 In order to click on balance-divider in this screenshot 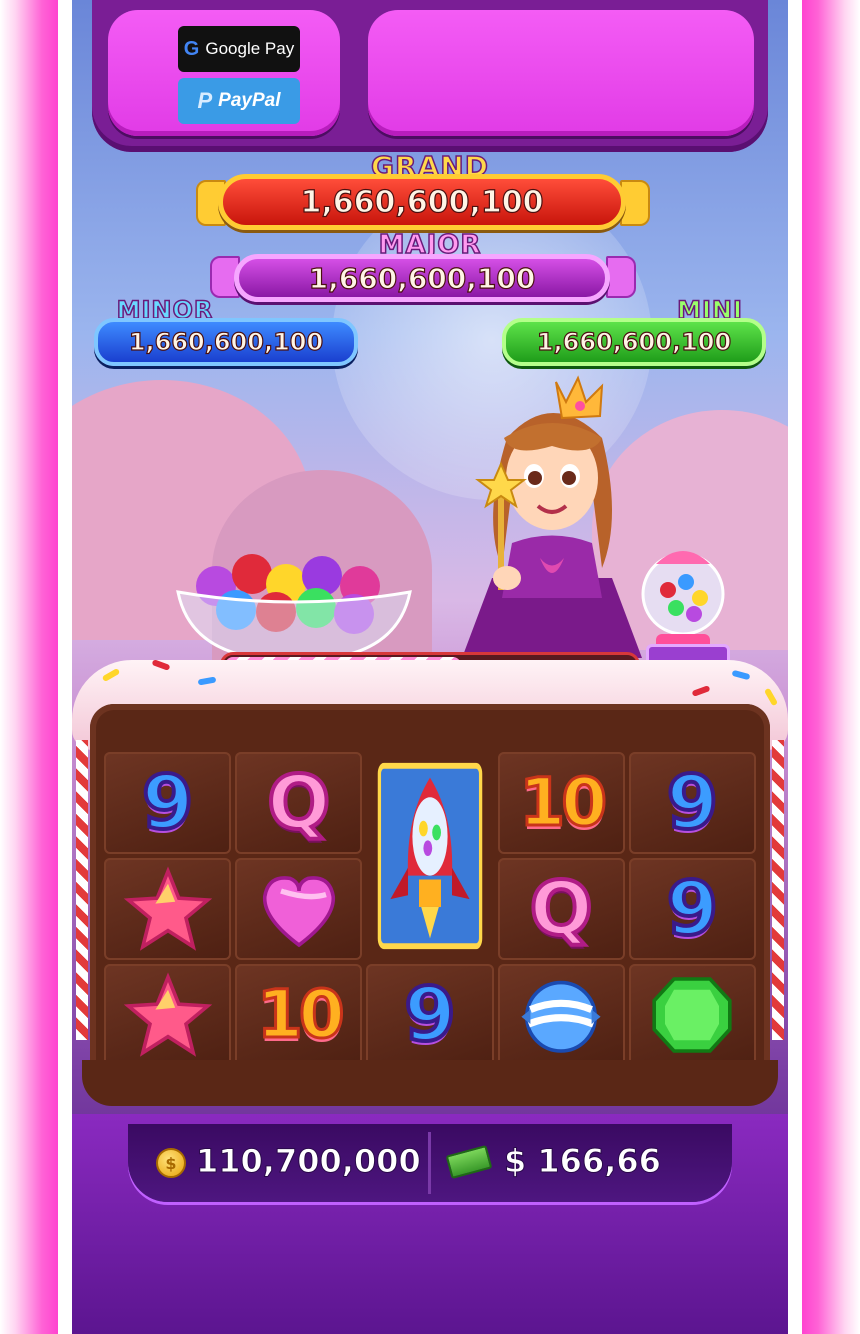, I will do `click(429, 1163)`.